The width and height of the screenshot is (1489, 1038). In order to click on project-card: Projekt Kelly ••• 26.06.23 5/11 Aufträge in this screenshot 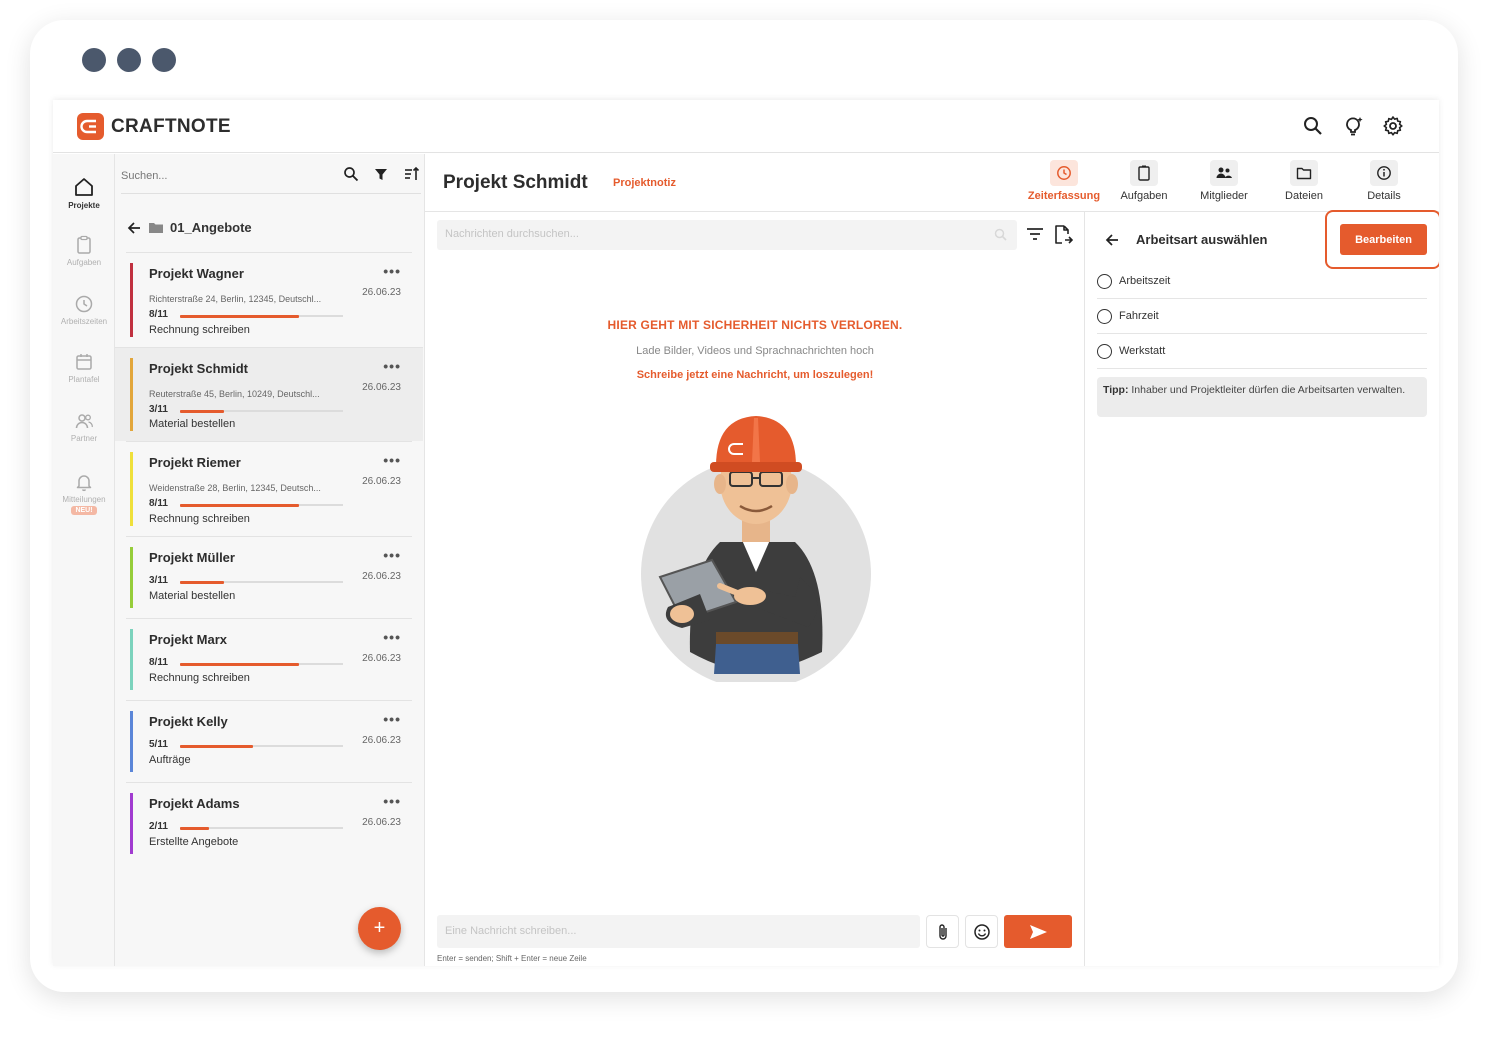, I will do `click(269, 741)`.